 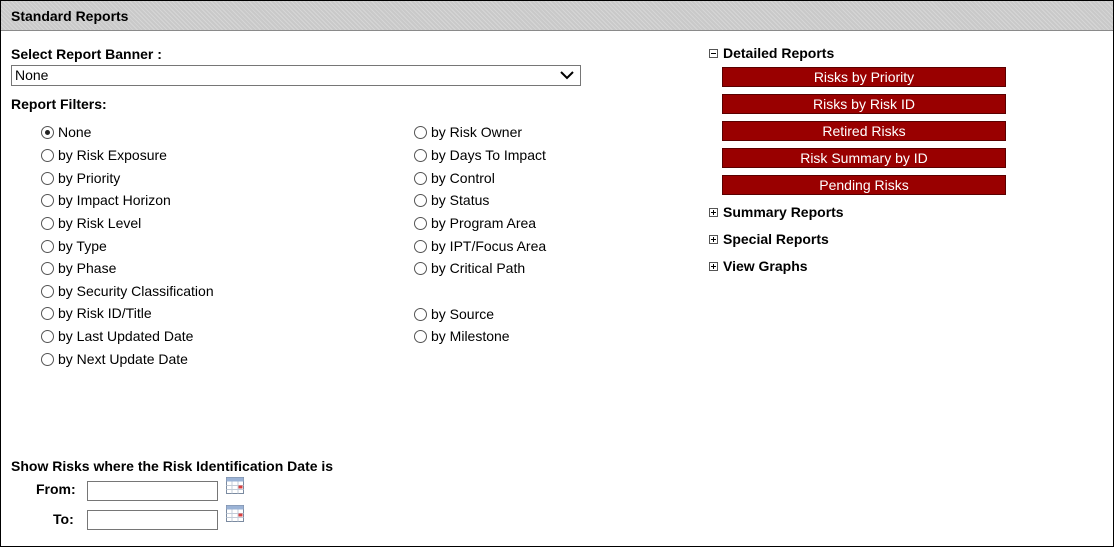 What do you see at coordinates (567, 75) in the screenshot?
I see `chevron-down-icon` at bounding box center [567, 75].